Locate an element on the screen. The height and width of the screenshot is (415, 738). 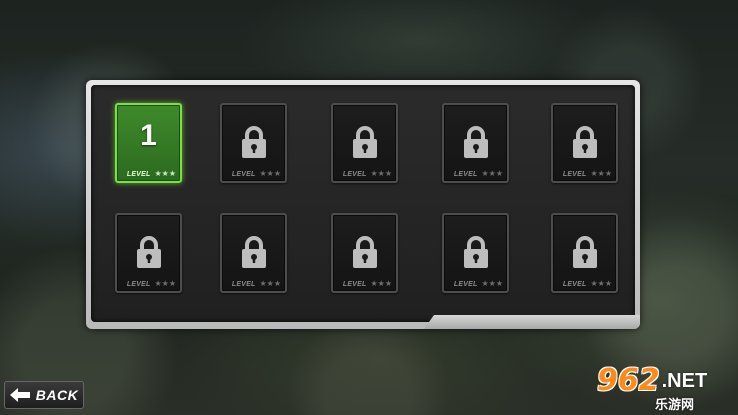
arrow-left-icon is located at coordinates (19, 395).